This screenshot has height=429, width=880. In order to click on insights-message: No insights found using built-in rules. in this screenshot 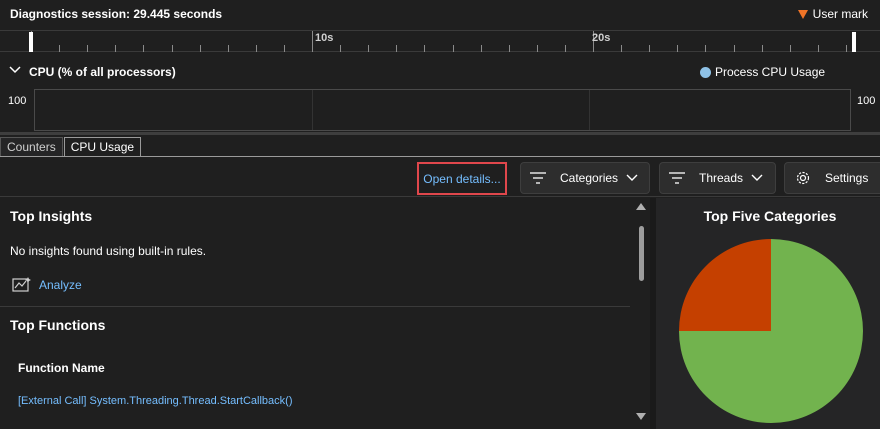, I will do `click(108, 251)`.